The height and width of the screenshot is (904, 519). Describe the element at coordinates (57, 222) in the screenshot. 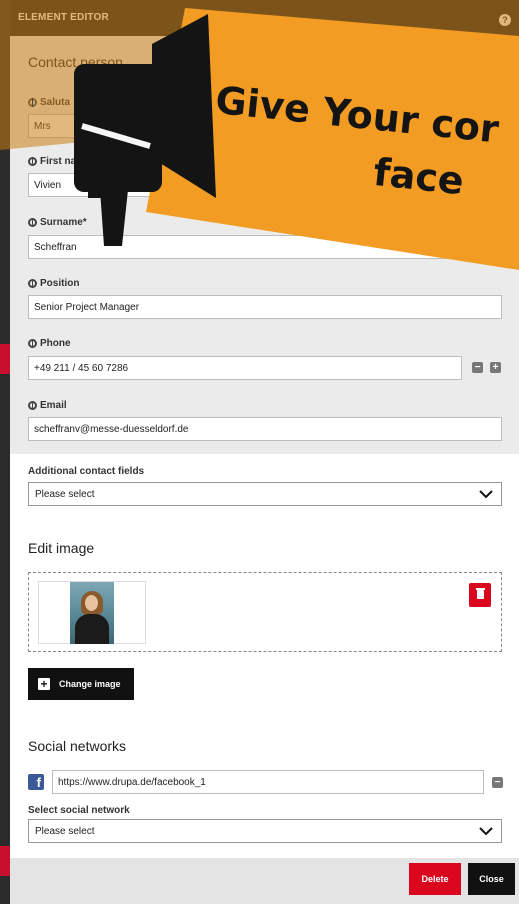

I see `surname-label: Surname*` at that location.